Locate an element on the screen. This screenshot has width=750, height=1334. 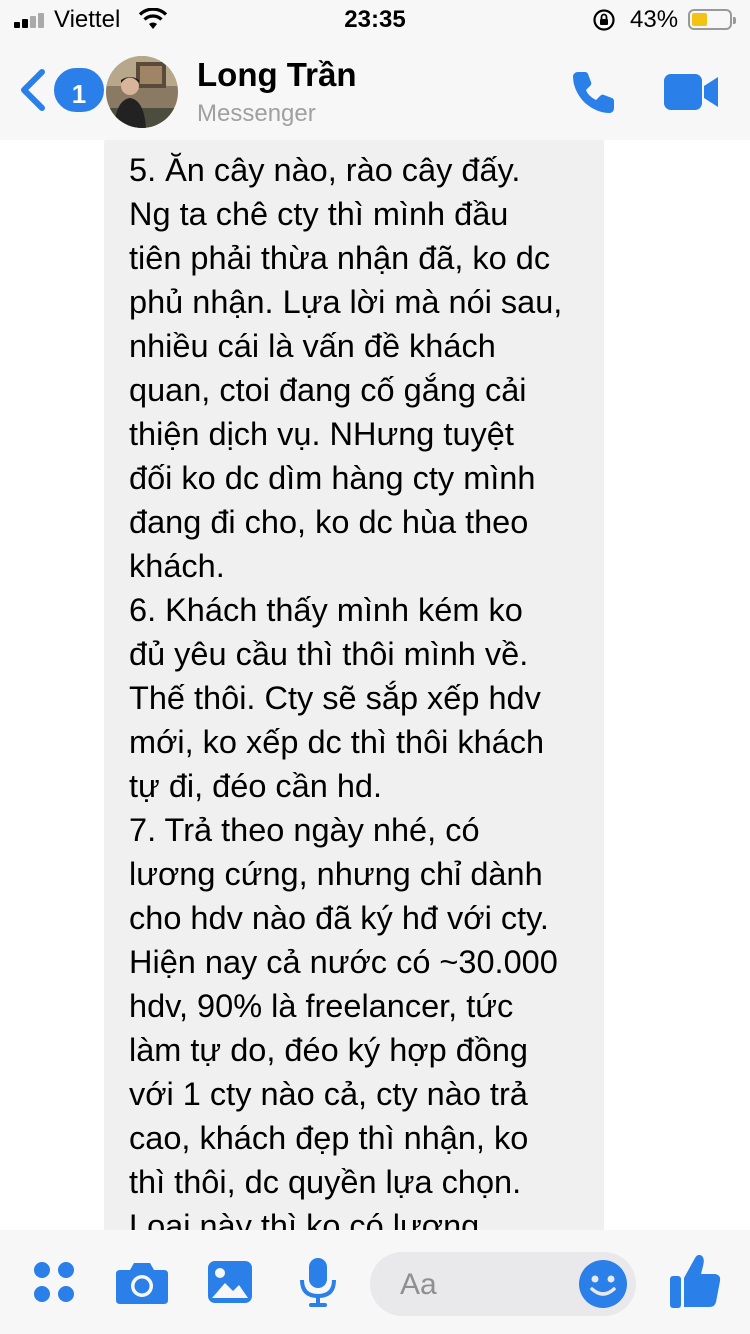
message-line: cao, khách đẹp thì nhận, ko is located at coordinates (329, 1138).